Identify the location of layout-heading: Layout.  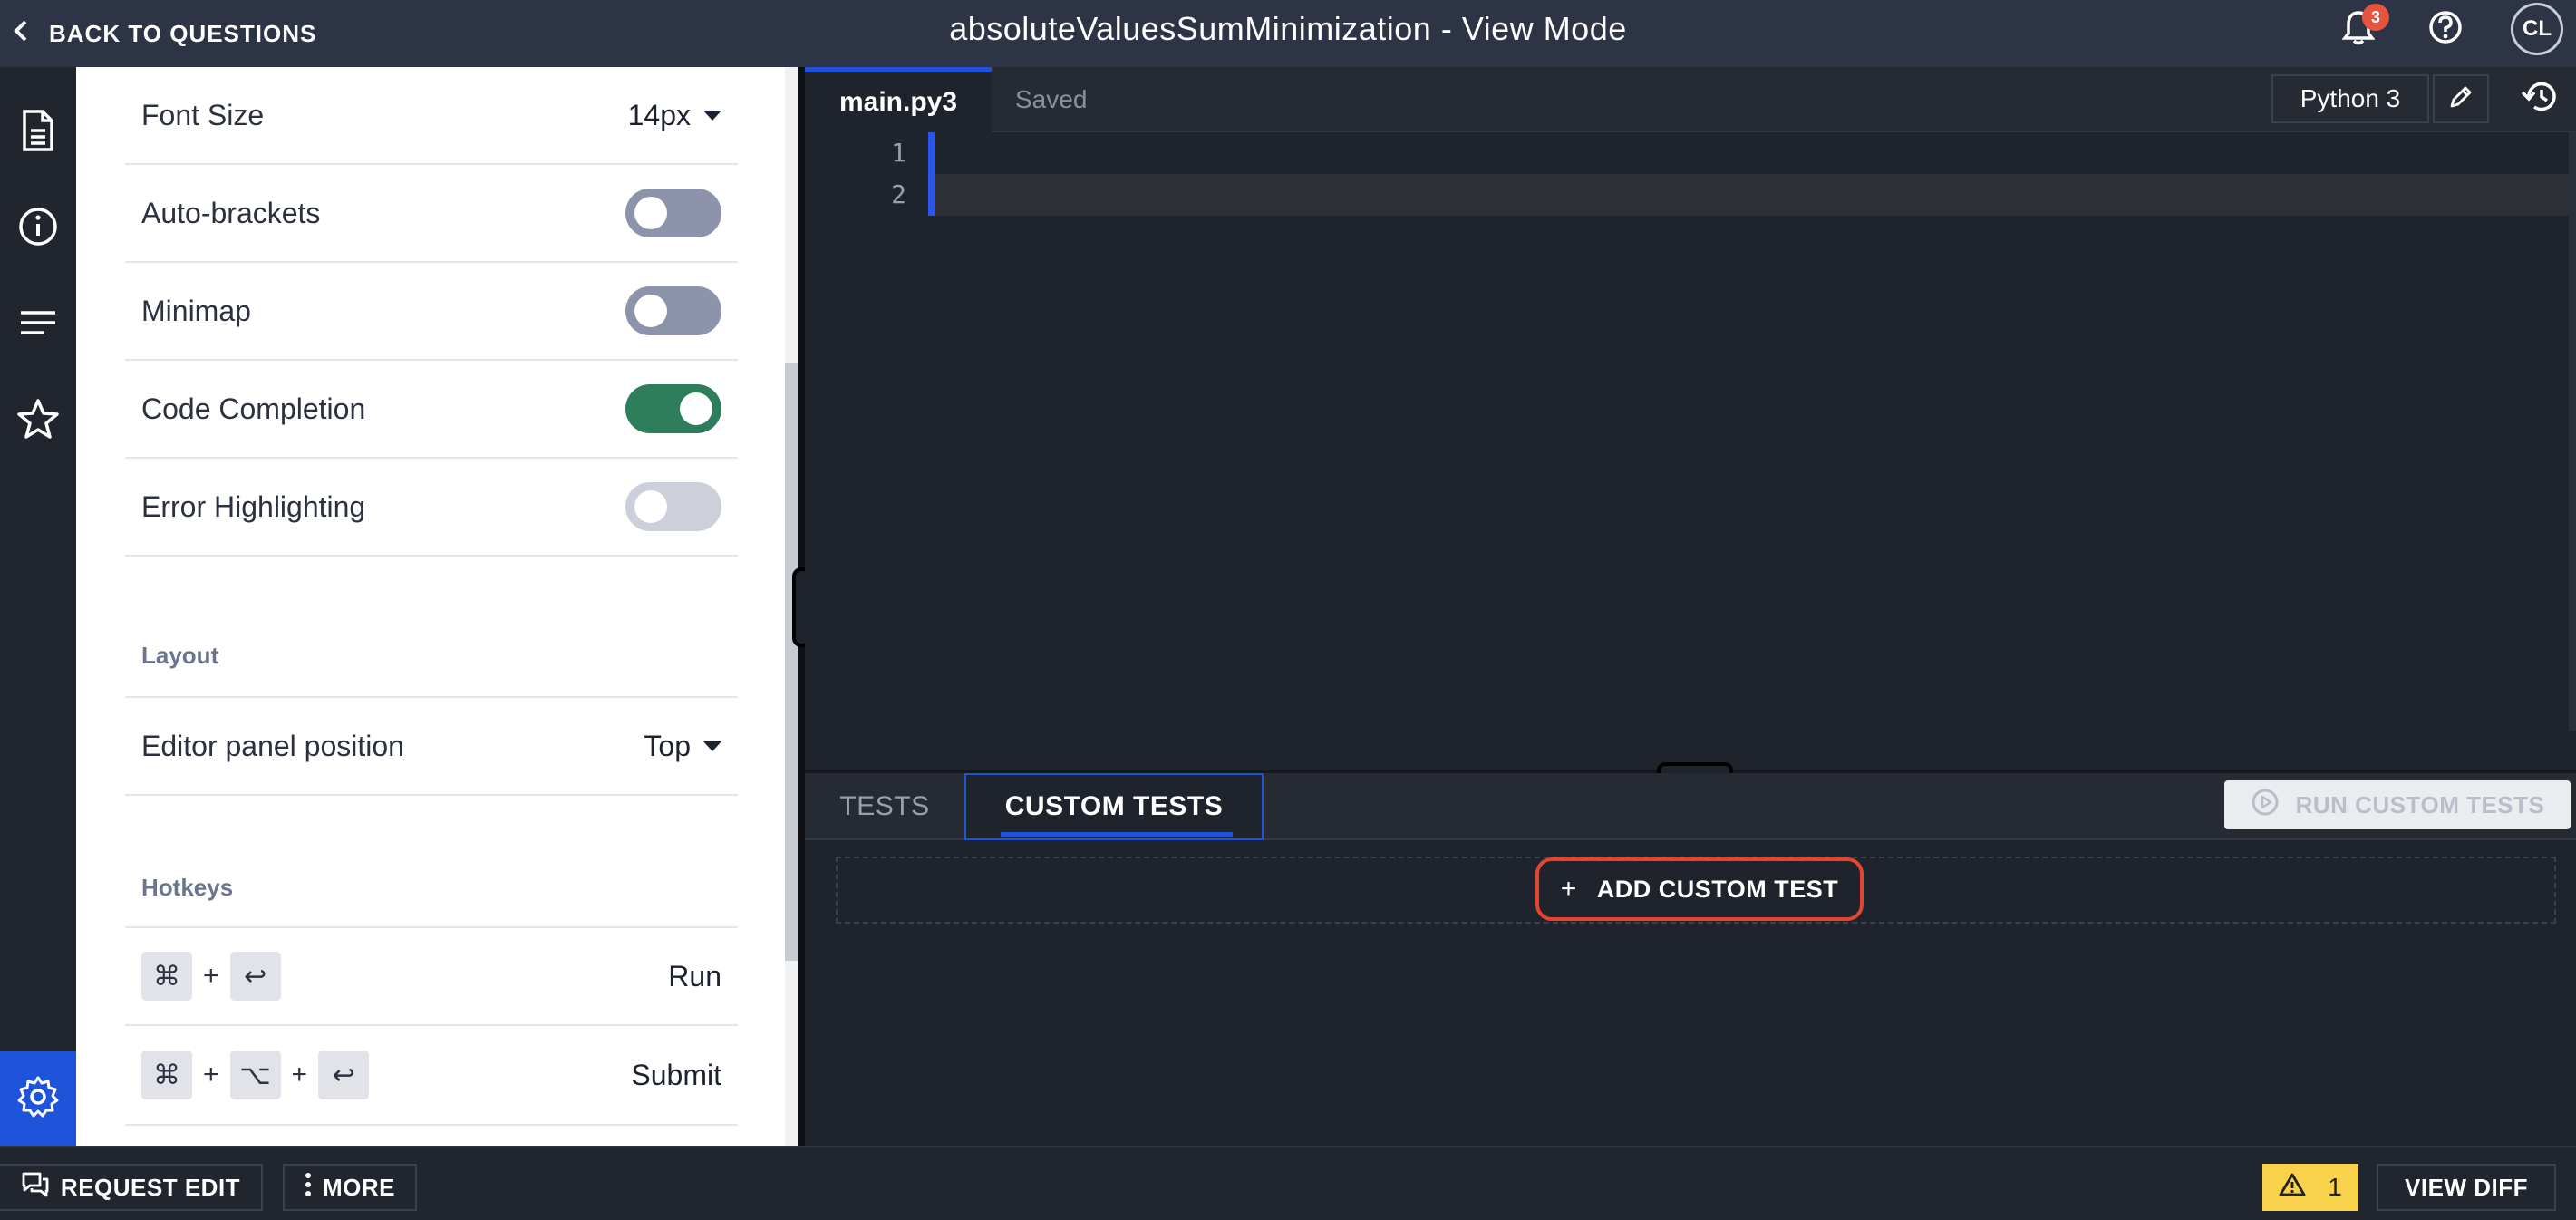
(180, 656).